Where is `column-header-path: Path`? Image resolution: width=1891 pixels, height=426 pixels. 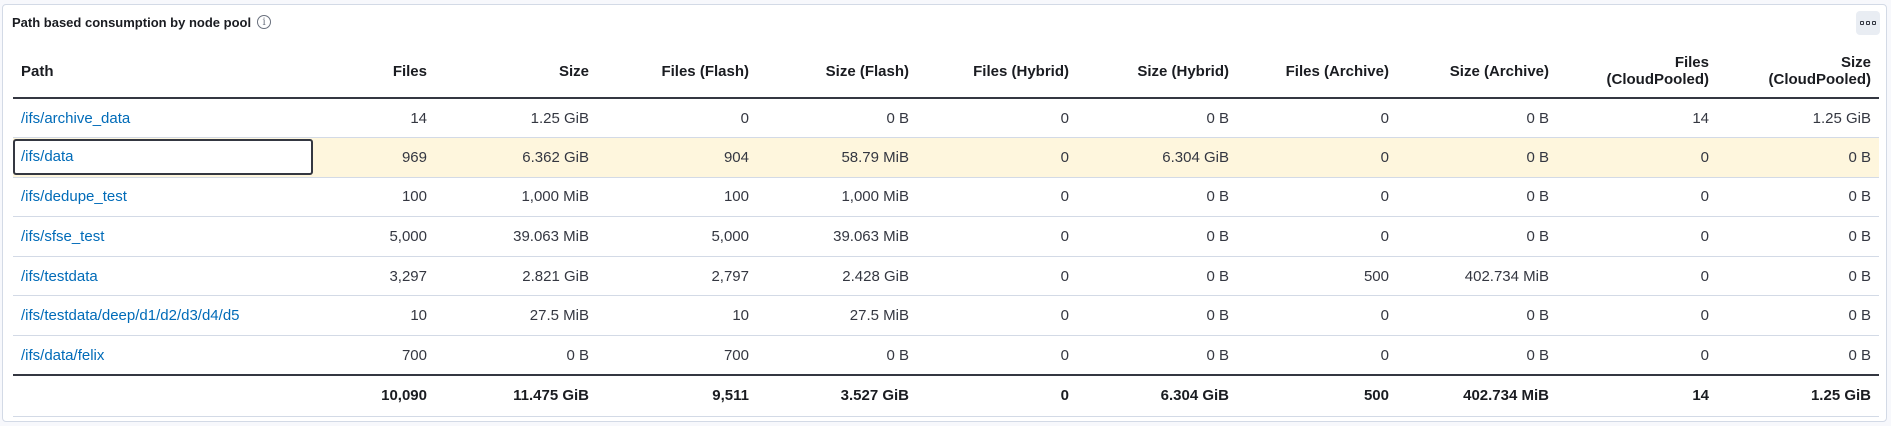
column-header-path: Path is located at coordinates (163, 72).